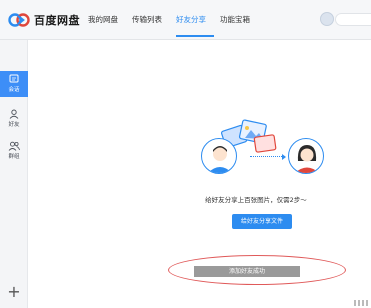  Describe the element at coordinates (235, 19) in the screenshot. I see `tab-toolbox: 功能宝箱` at that location.